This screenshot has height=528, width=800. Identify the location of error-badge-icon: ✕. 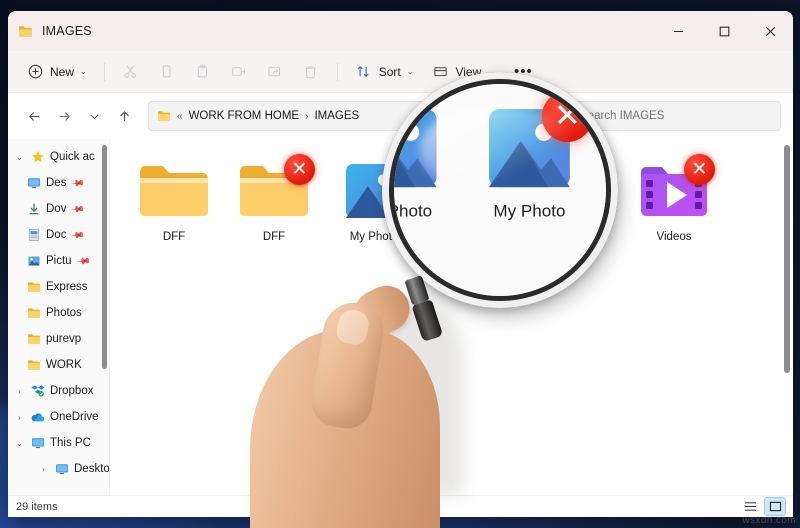
(299, 169).